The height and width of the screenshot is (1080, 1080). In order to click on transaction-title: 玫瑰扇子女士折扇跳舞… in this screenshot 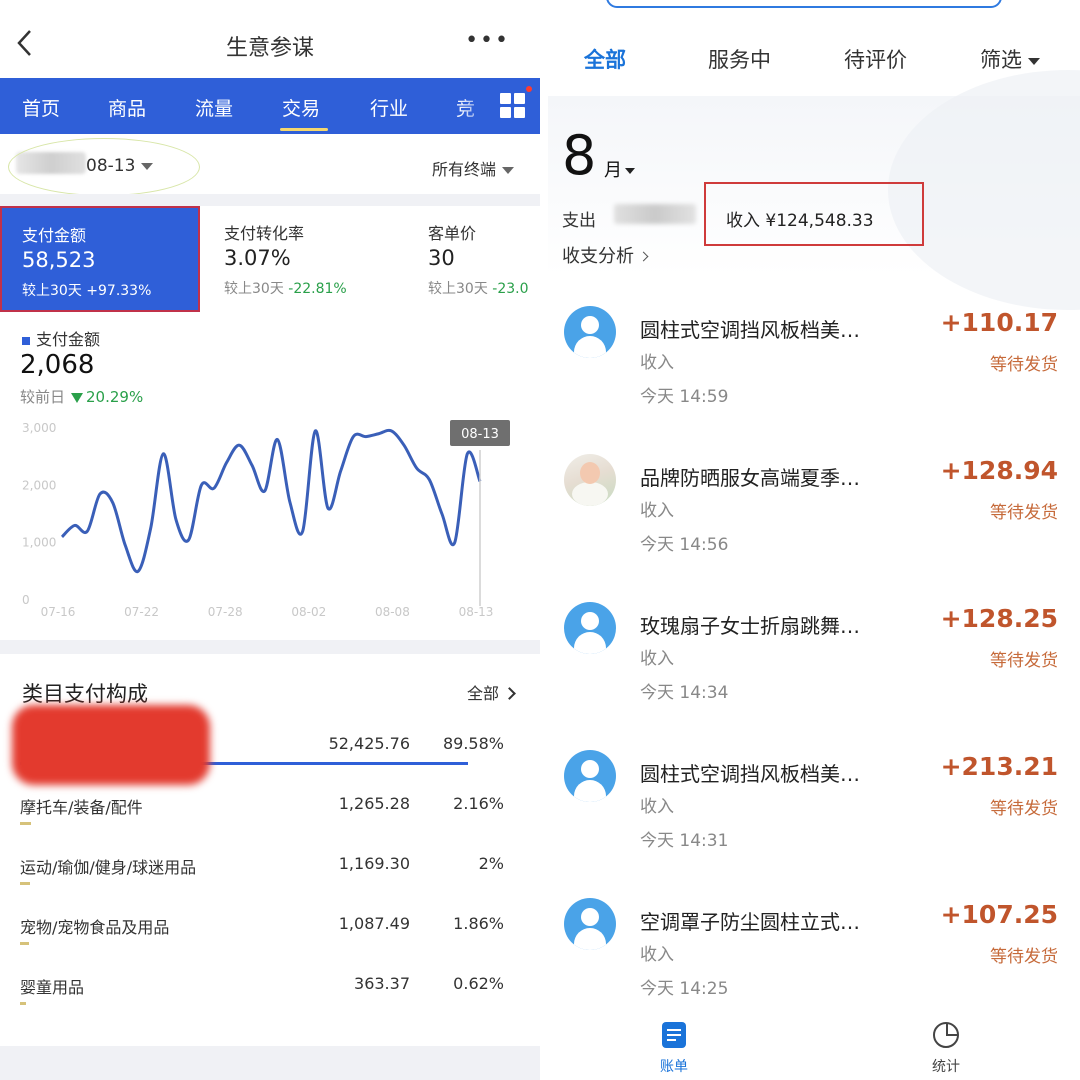, I will do `click(750, 626)`.